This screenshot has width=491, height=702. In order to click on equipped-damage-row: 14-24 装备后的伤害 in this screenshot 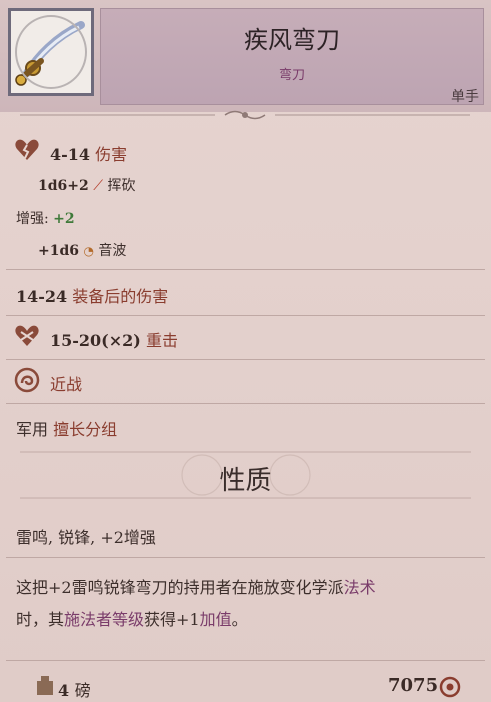, I will do `click(92, 295)`.